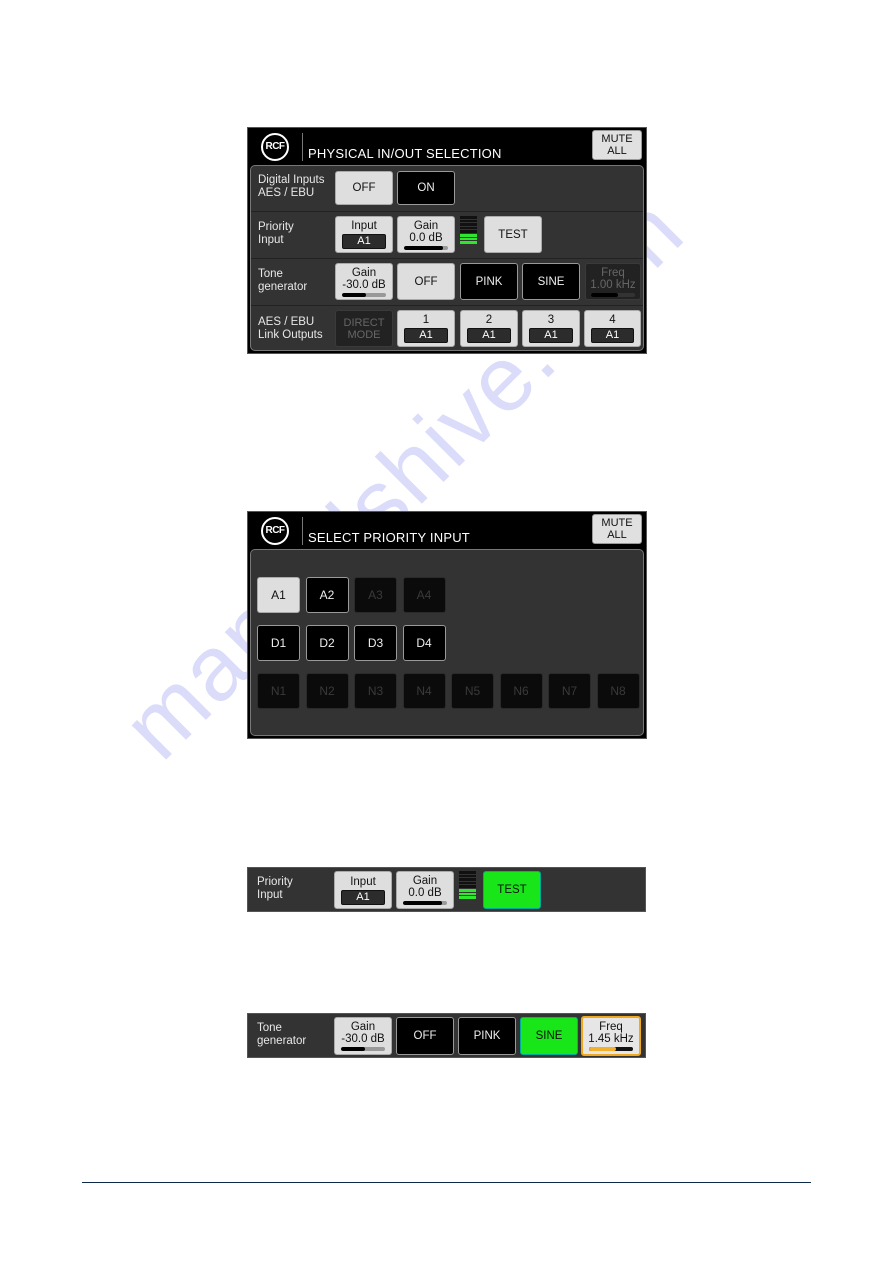  I want to click on input-button-label: N6, so click(521, 691).